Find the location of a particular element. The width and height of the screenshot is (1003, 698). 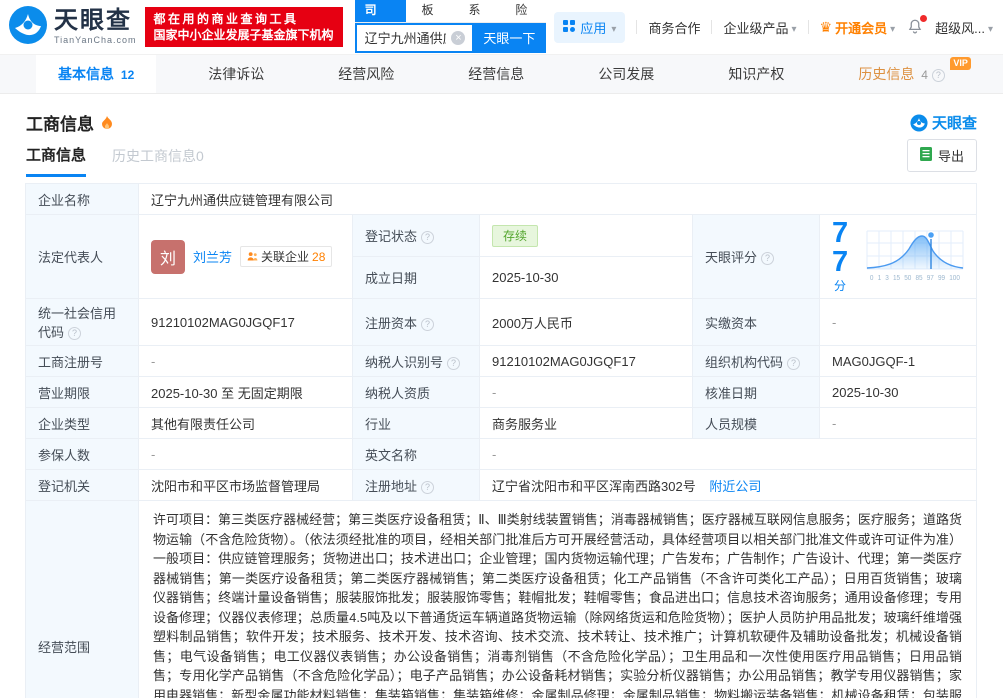

notification-bell-icon is located at coordinates (917, 25).